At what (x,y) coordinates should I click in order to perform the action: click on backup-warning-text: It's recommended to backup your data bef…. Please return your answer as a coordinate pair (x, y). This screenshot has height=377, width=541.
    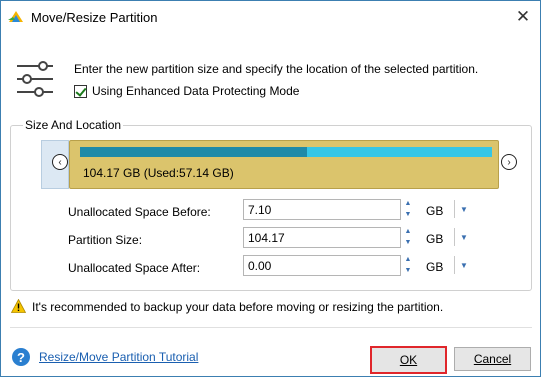
    Looking at the image, I should click on (238, 307).